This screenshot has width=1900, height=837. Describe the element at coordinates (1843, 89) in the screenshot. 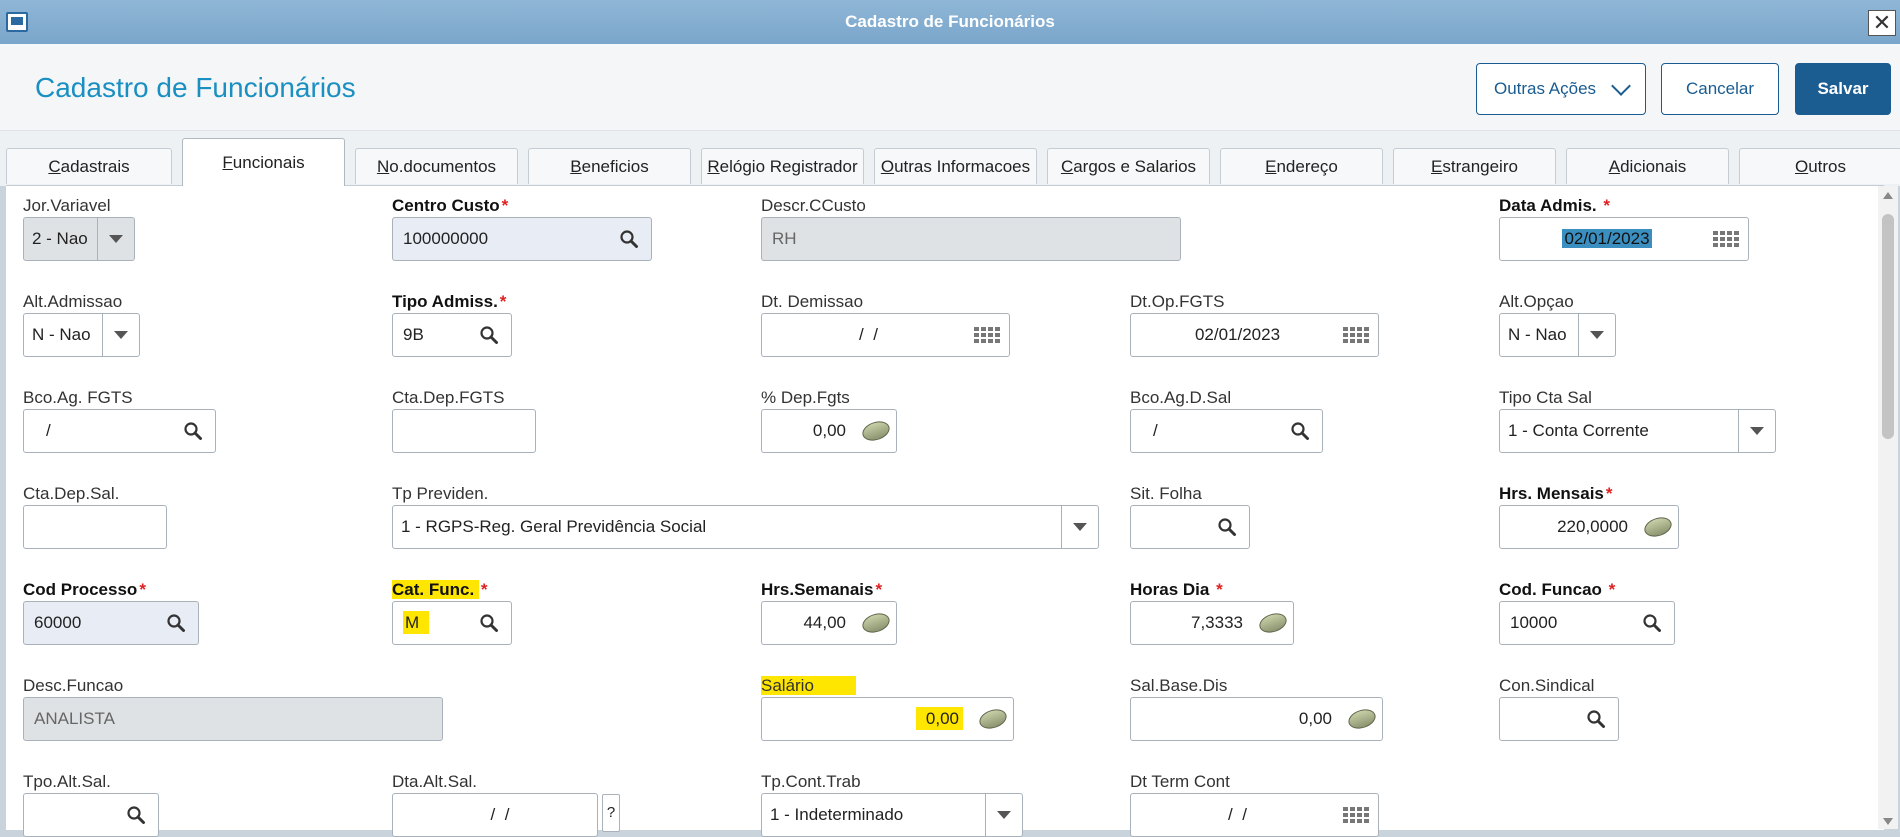

I see `save-button: Salvar` at that location.